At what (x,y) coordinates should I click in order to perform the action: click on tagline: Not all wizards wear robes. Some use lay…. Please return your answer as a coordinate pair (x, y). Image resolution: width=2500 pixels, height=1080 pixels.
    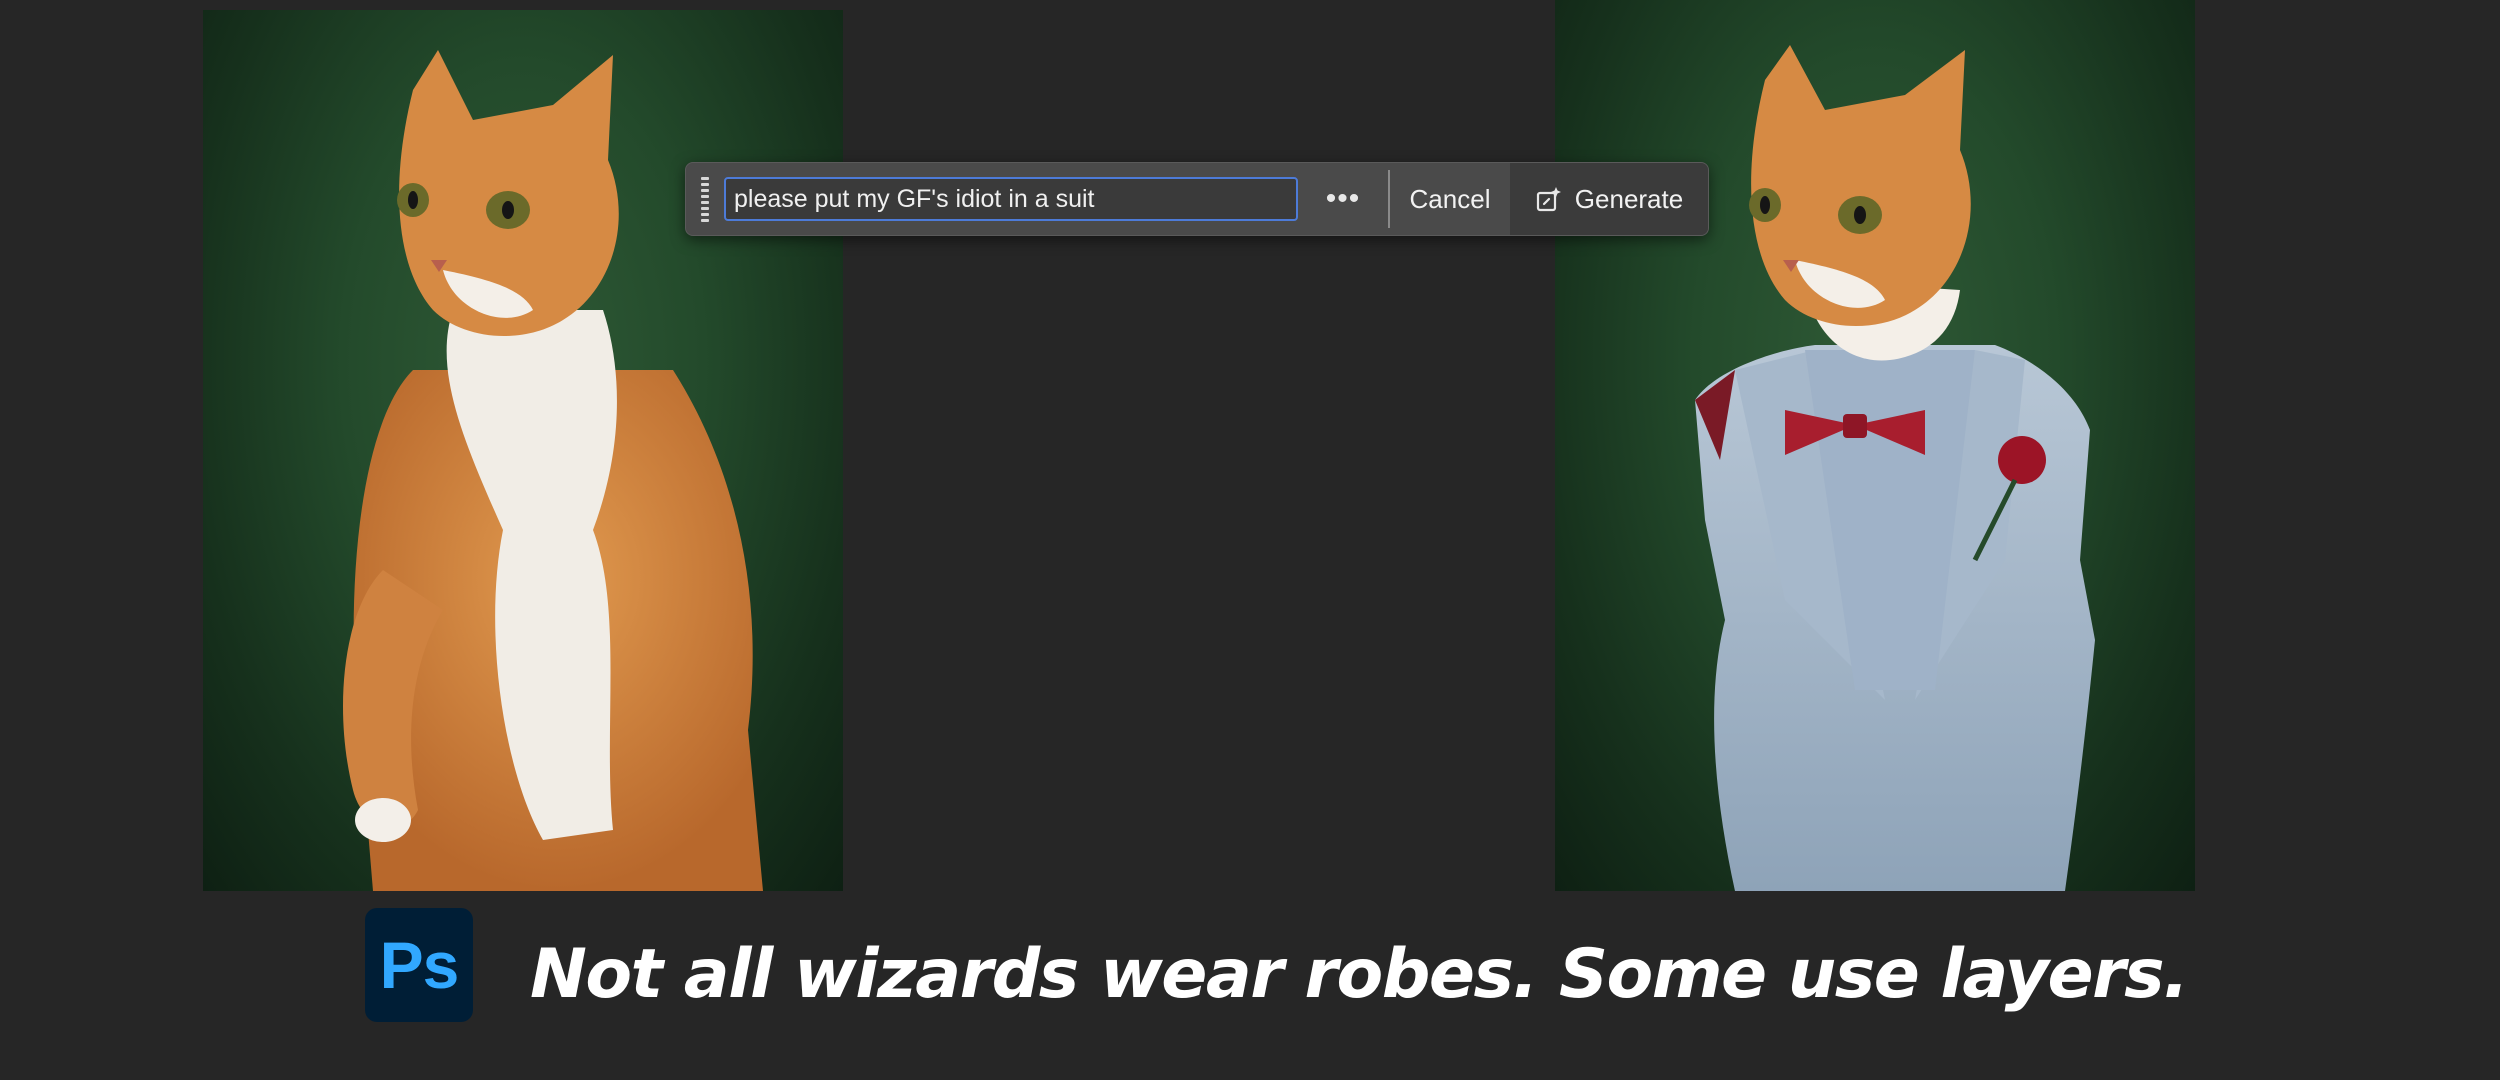
    Looking at the image, I should click on (1359, 974).